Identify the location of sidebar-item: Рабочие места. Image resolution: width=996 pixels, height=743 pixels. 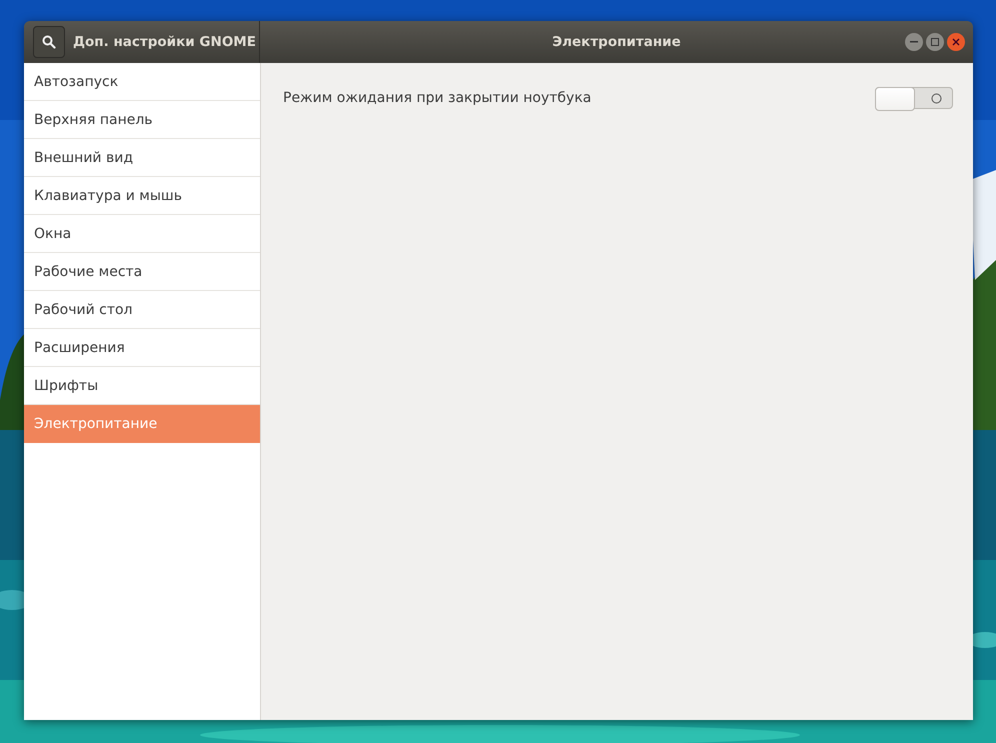
(142, 272).